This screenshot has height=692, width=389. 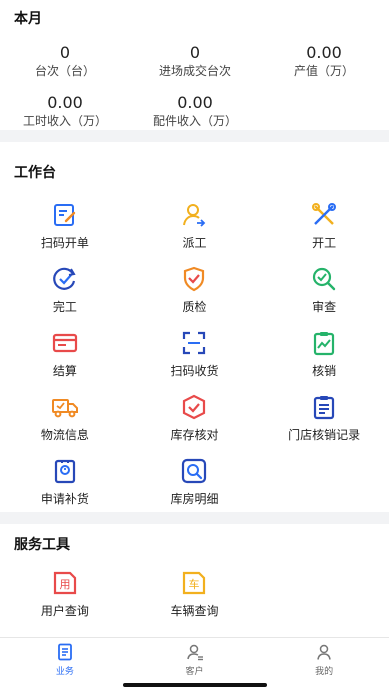 What do you see at coordinates (324, 435) in the screenshot?
I see `item-label: 门店核销记录` at bounding box center [324, 435].